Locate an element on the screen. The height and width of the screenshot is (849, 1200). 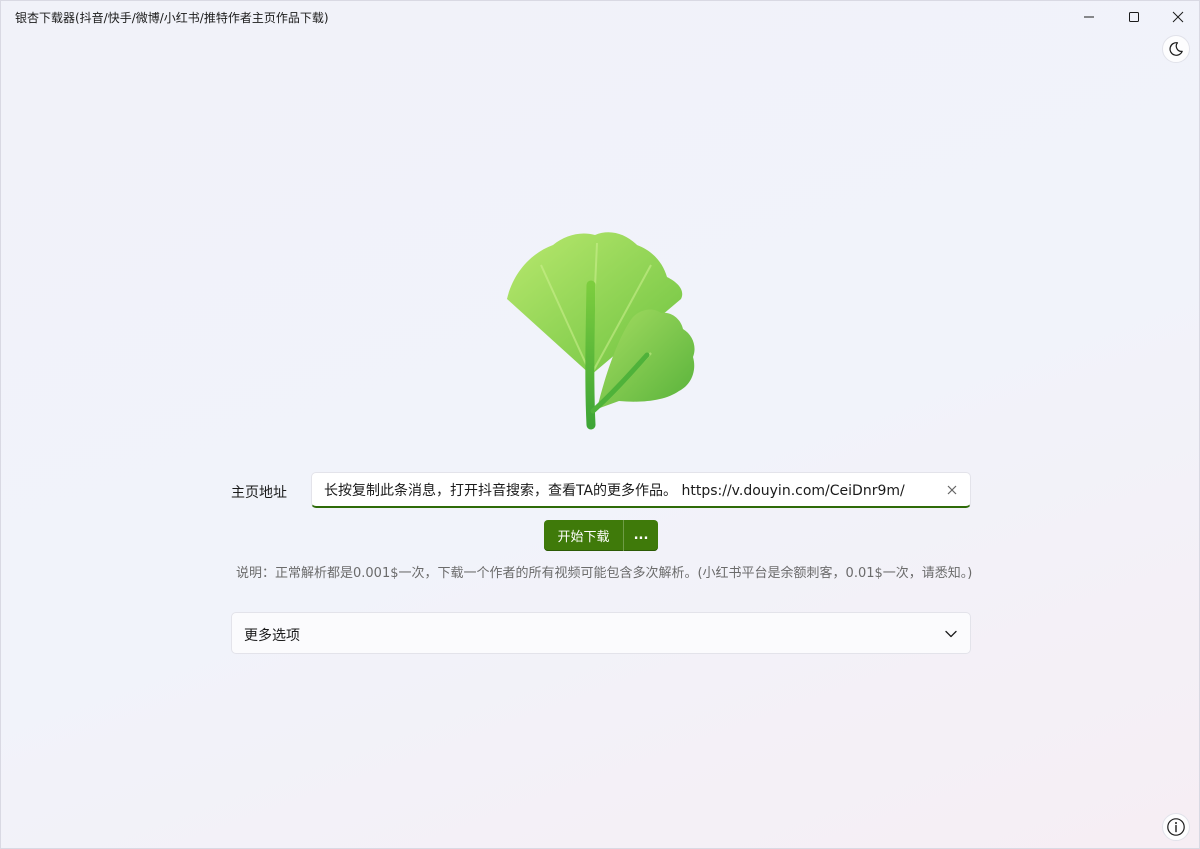
url-field is located at coordinates (641, 490).